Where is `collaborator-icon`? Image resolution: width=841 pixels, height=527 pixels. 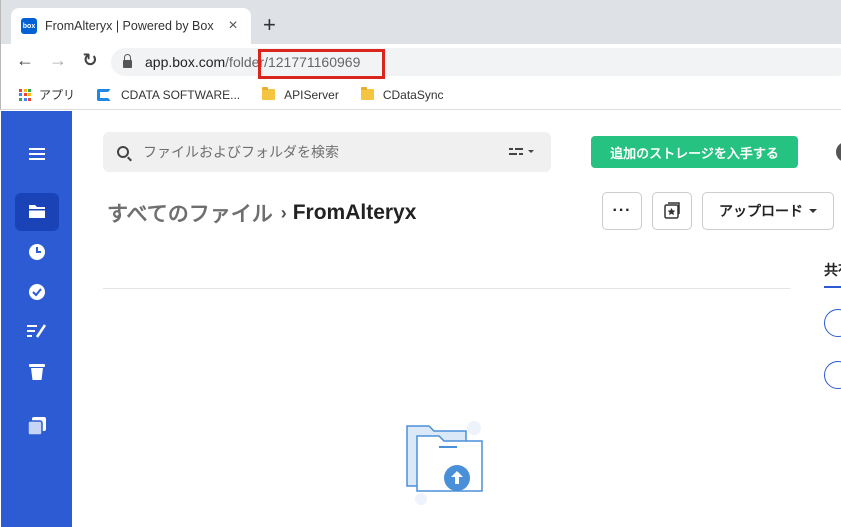 collaborator-icon is located at coordinates (832, 323).